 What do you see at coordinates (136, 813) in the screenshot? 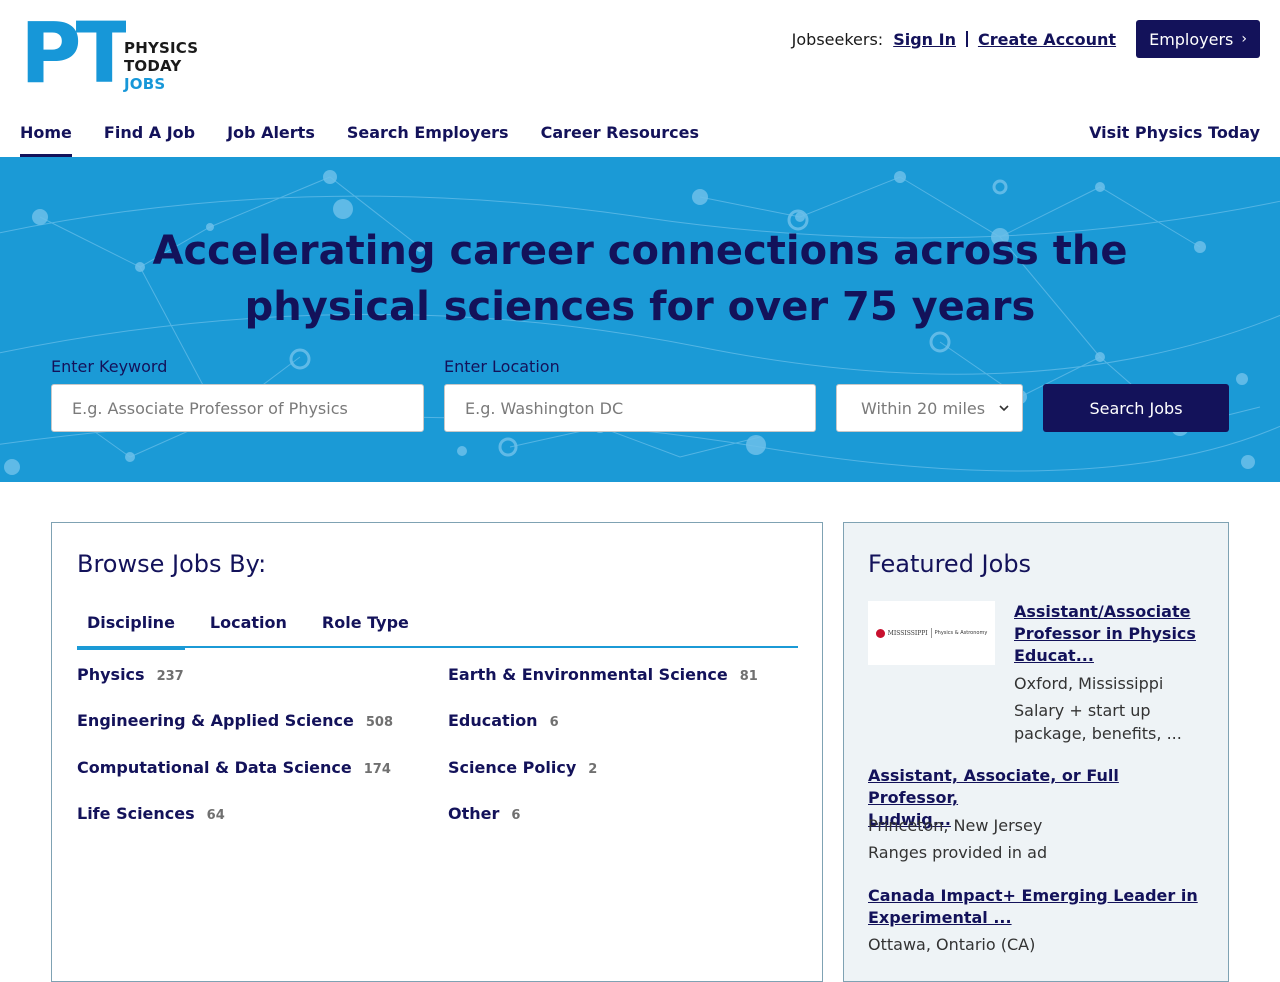
I see `discipline-name: Life Sciences` at bounding box center [136, 813].